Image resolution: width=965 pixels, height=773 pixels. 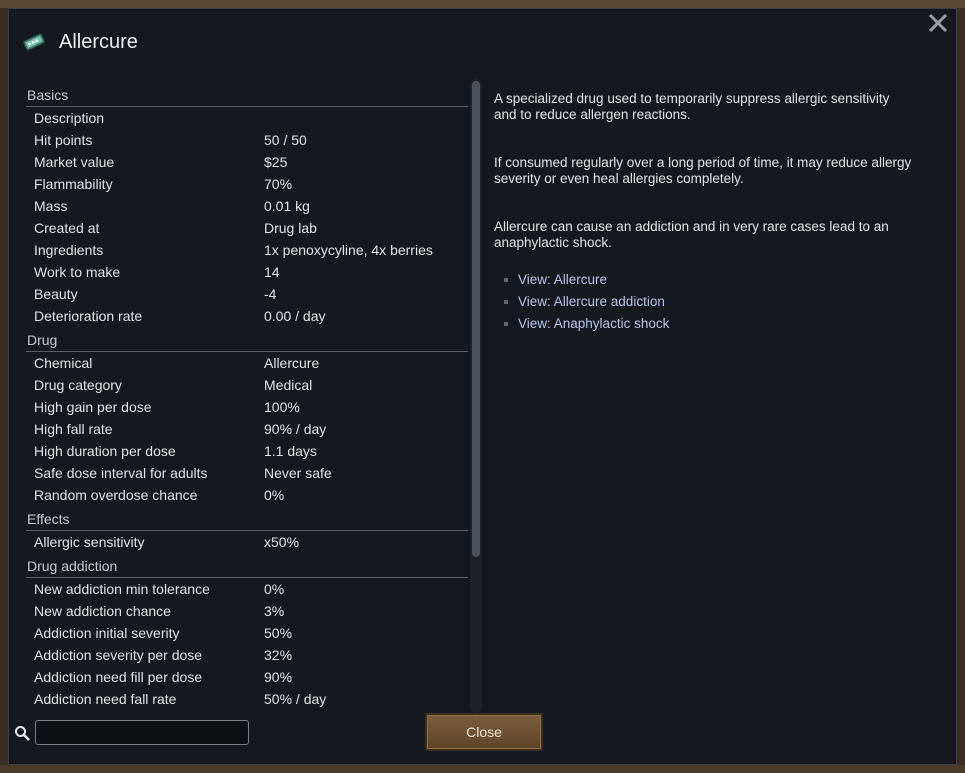 What do you see at coordinates (282, 542) in the screenshot?
I see `stat-value: x50%` at bounding box center [282, 542].